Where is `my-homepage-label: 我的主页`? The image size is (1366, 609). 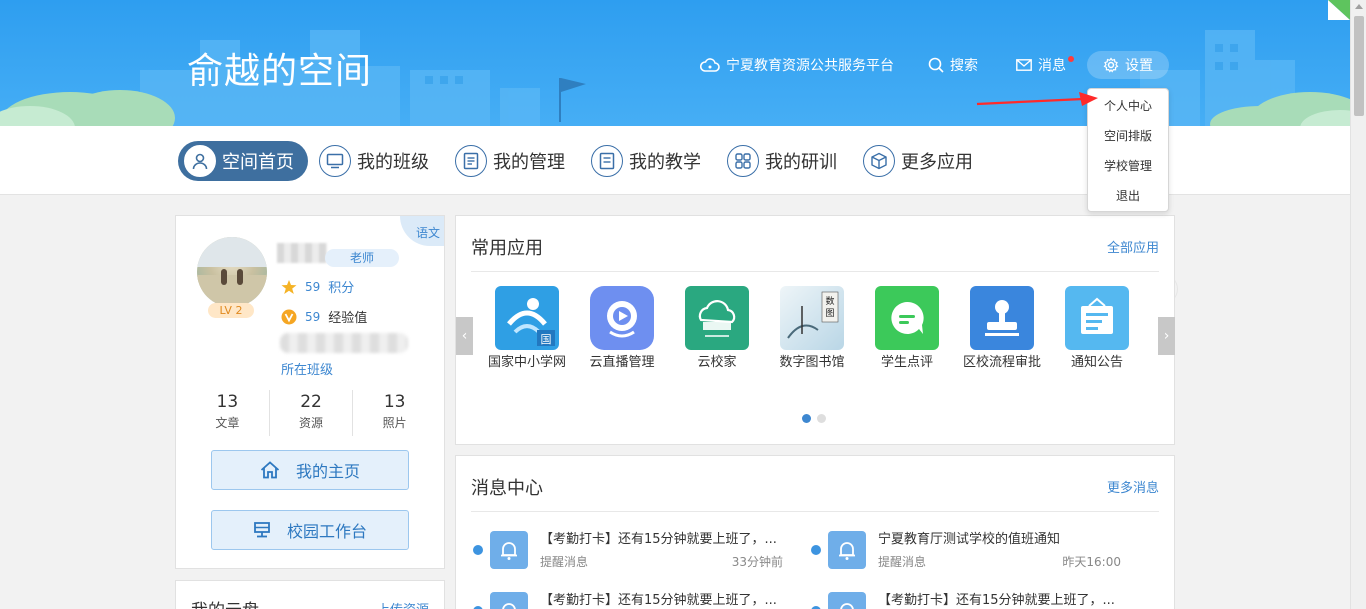
my-homepage-label: 我的主页 is located at coordinates (327, 471).